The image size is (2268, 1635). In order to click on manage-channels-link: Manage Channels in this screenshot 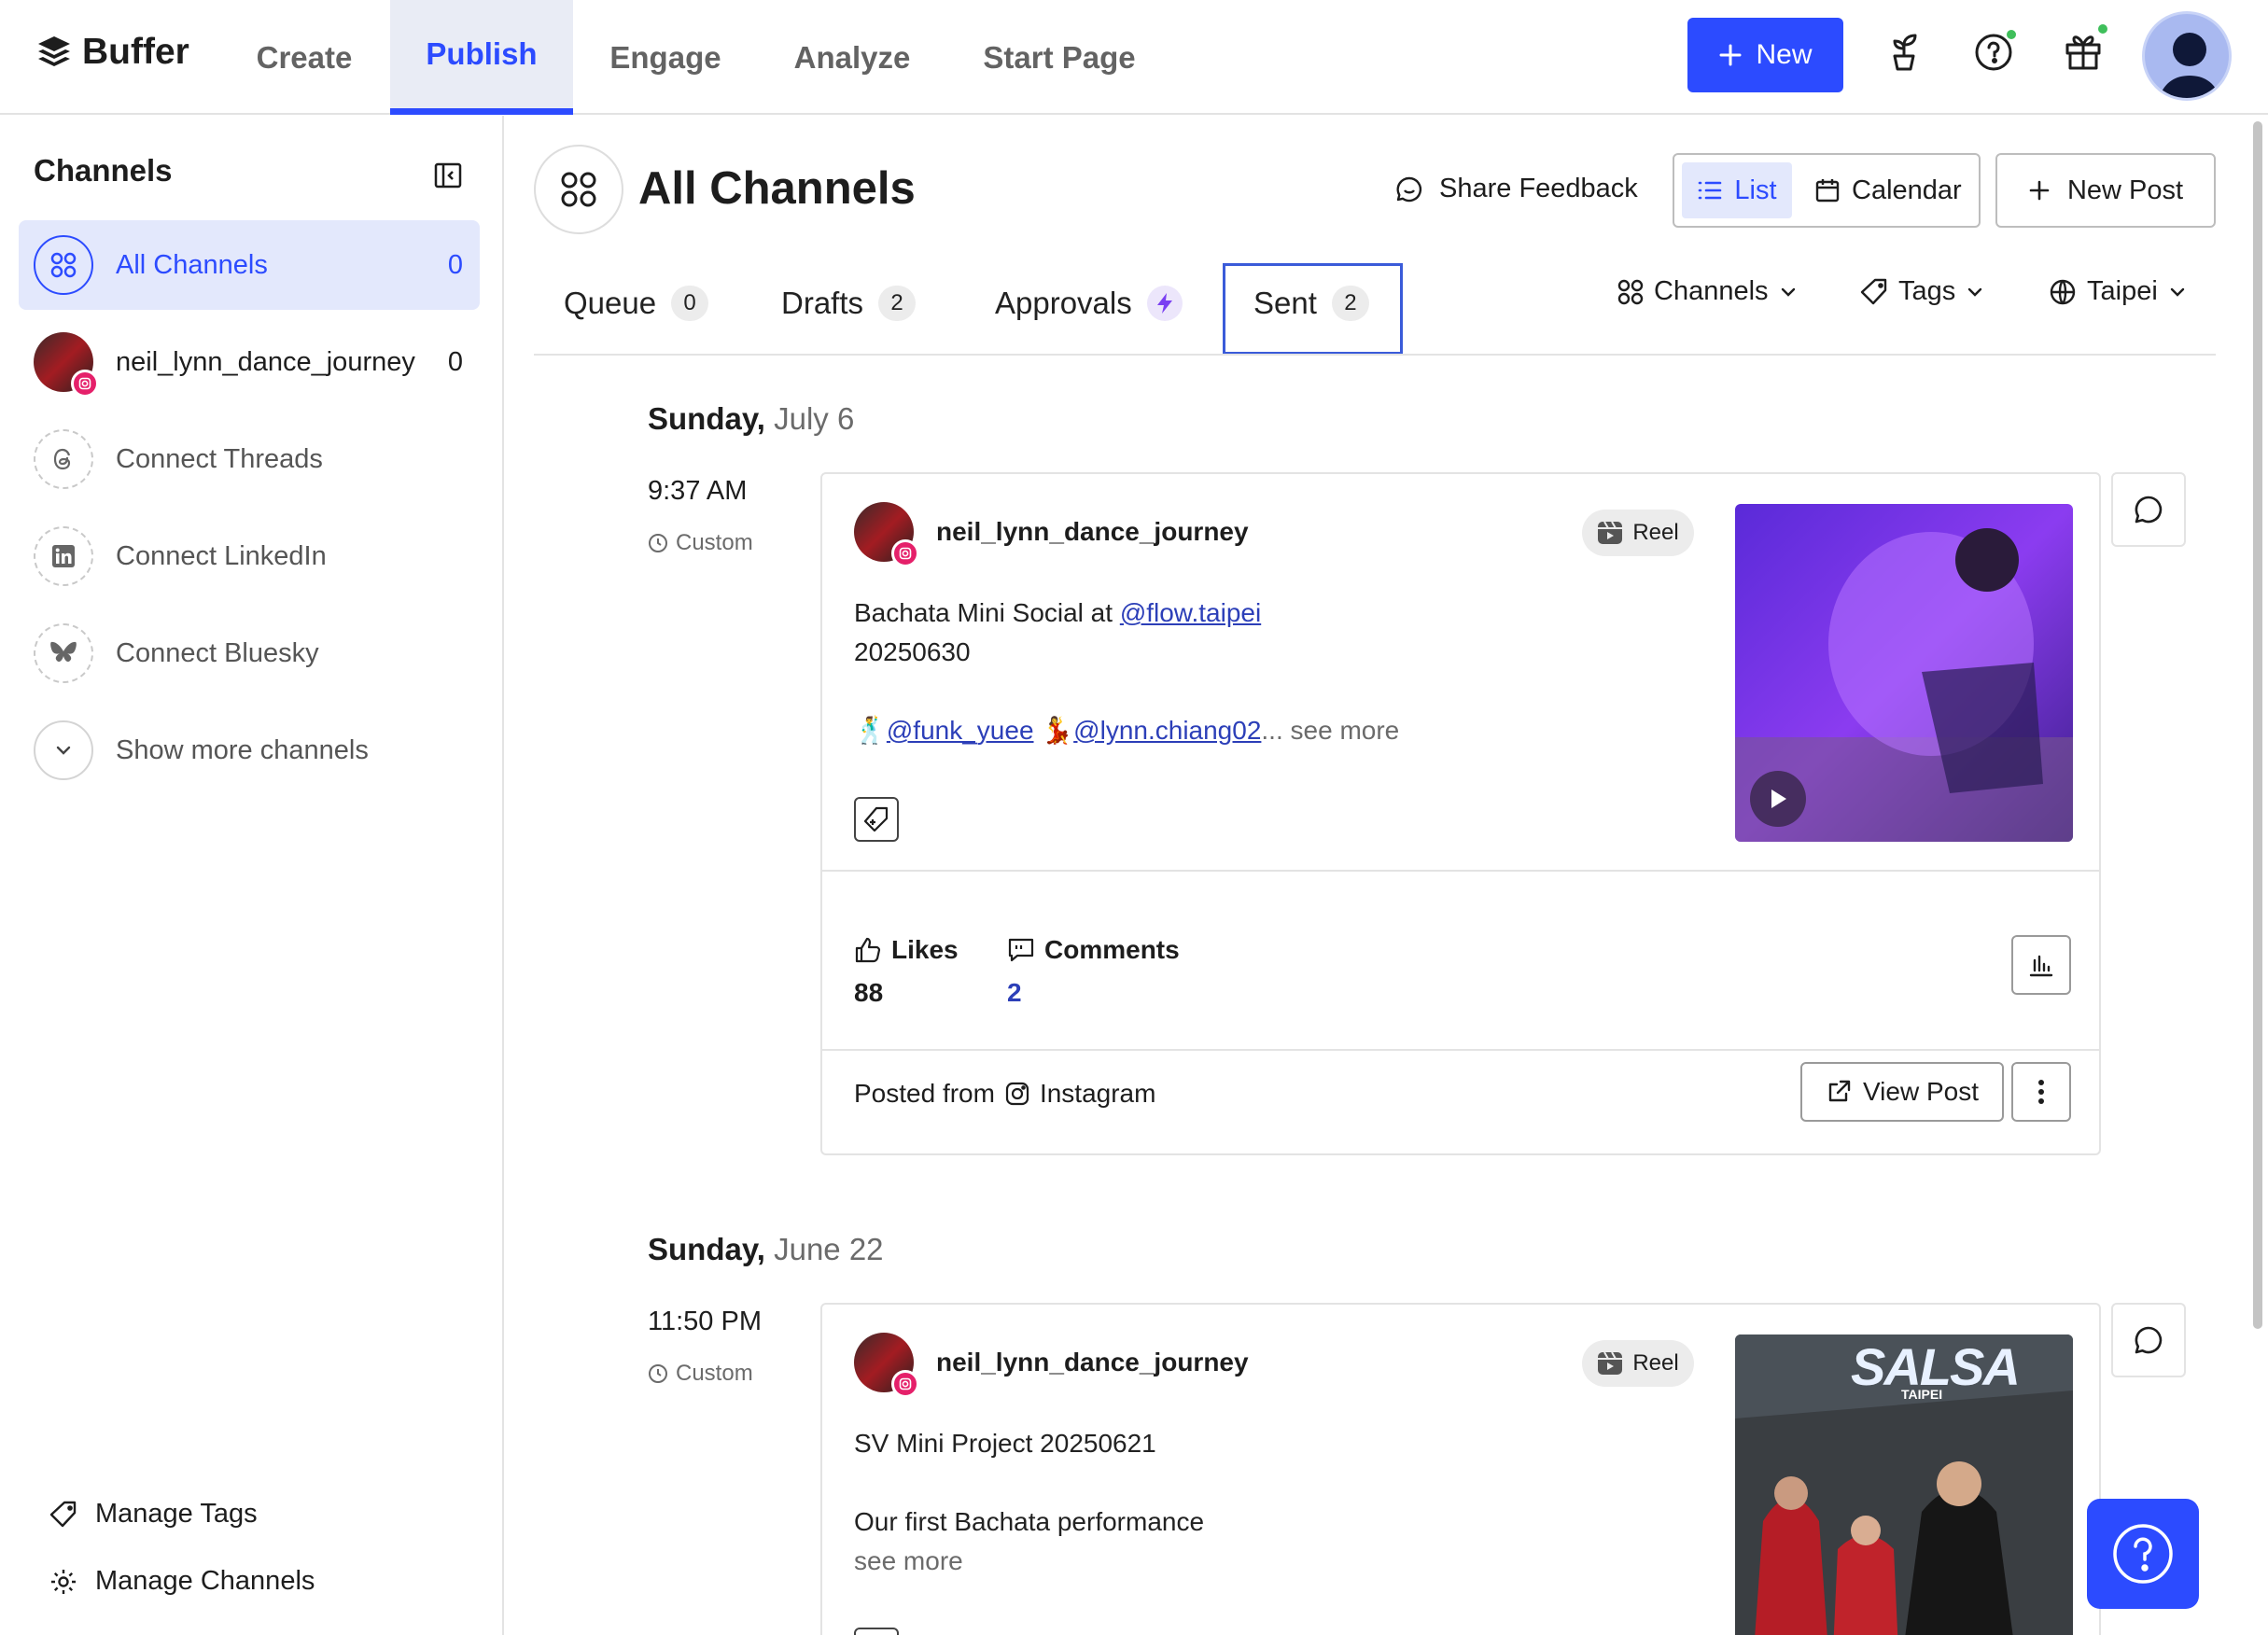, I will do `click(182, 1581)`.